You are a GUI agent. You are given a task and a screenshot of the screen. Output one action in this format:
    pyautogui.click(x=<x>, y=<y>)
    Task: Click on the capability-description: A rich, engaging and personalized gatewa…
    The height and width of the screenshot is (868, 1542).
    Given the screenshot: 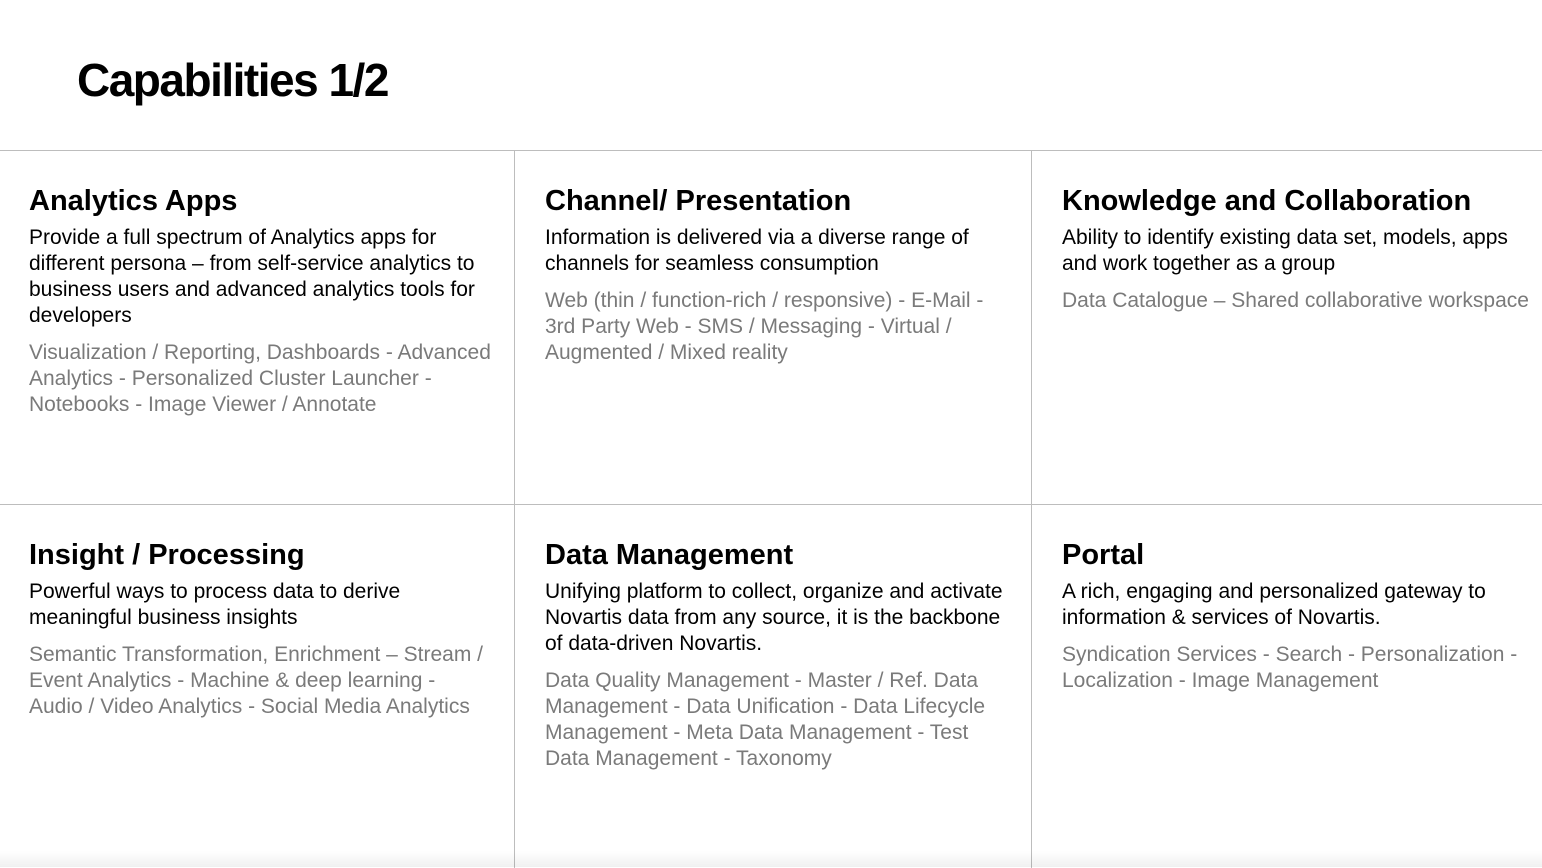 What is the action you would take?
    pyautogui.click(x=1274, y=604)
    